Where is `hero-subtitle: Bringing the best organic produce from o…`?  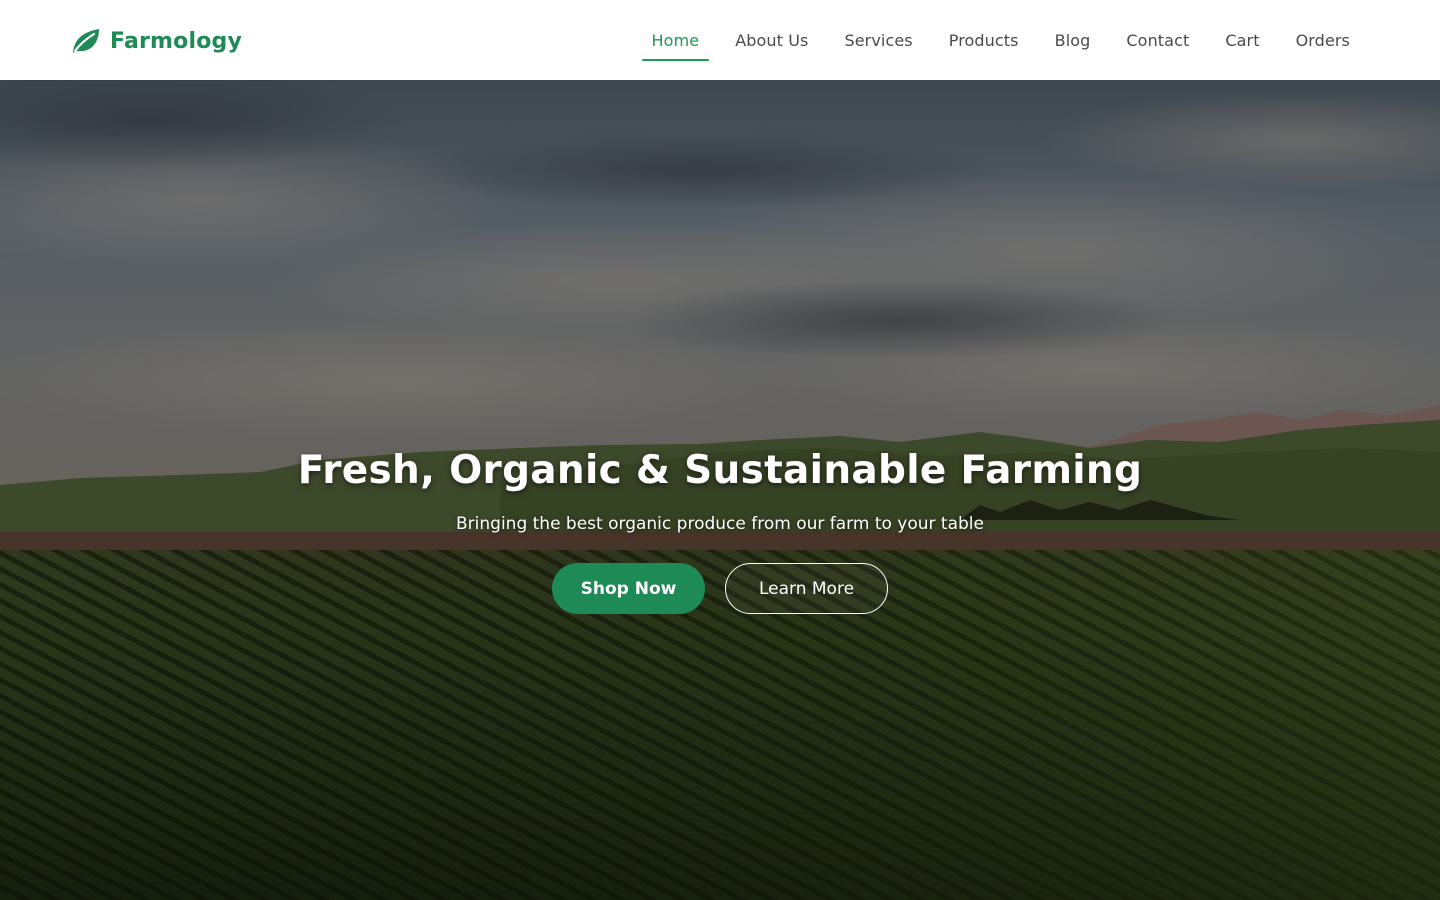 hero-subtitle: Bringing the best organic produce from o… is located at coordinates (720, 524).